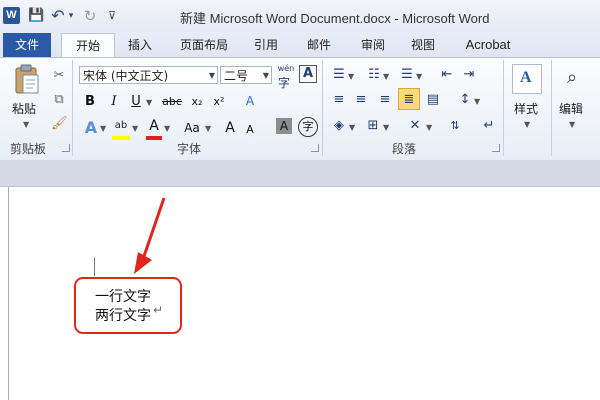 This screenshot has width=600, height=400. What do you see at coordinates (571, 108) in the screenshot?
I see `editing-button-label: 编辑` at bounding box center [571, 108].